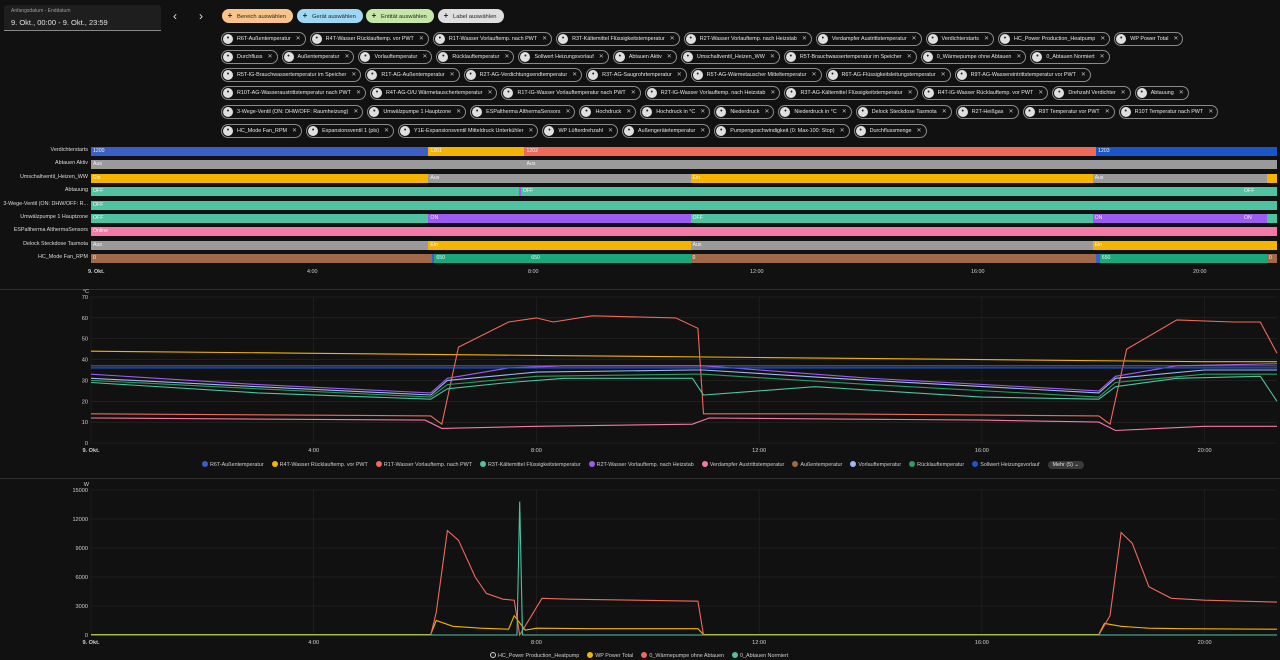 Image resolution: width=1280 pixels, height=660 pixels. What do you see at coordinates (881, 192) in the screenshot?
I see `timeline-segment: OFF` at bounding box center [881, 192].